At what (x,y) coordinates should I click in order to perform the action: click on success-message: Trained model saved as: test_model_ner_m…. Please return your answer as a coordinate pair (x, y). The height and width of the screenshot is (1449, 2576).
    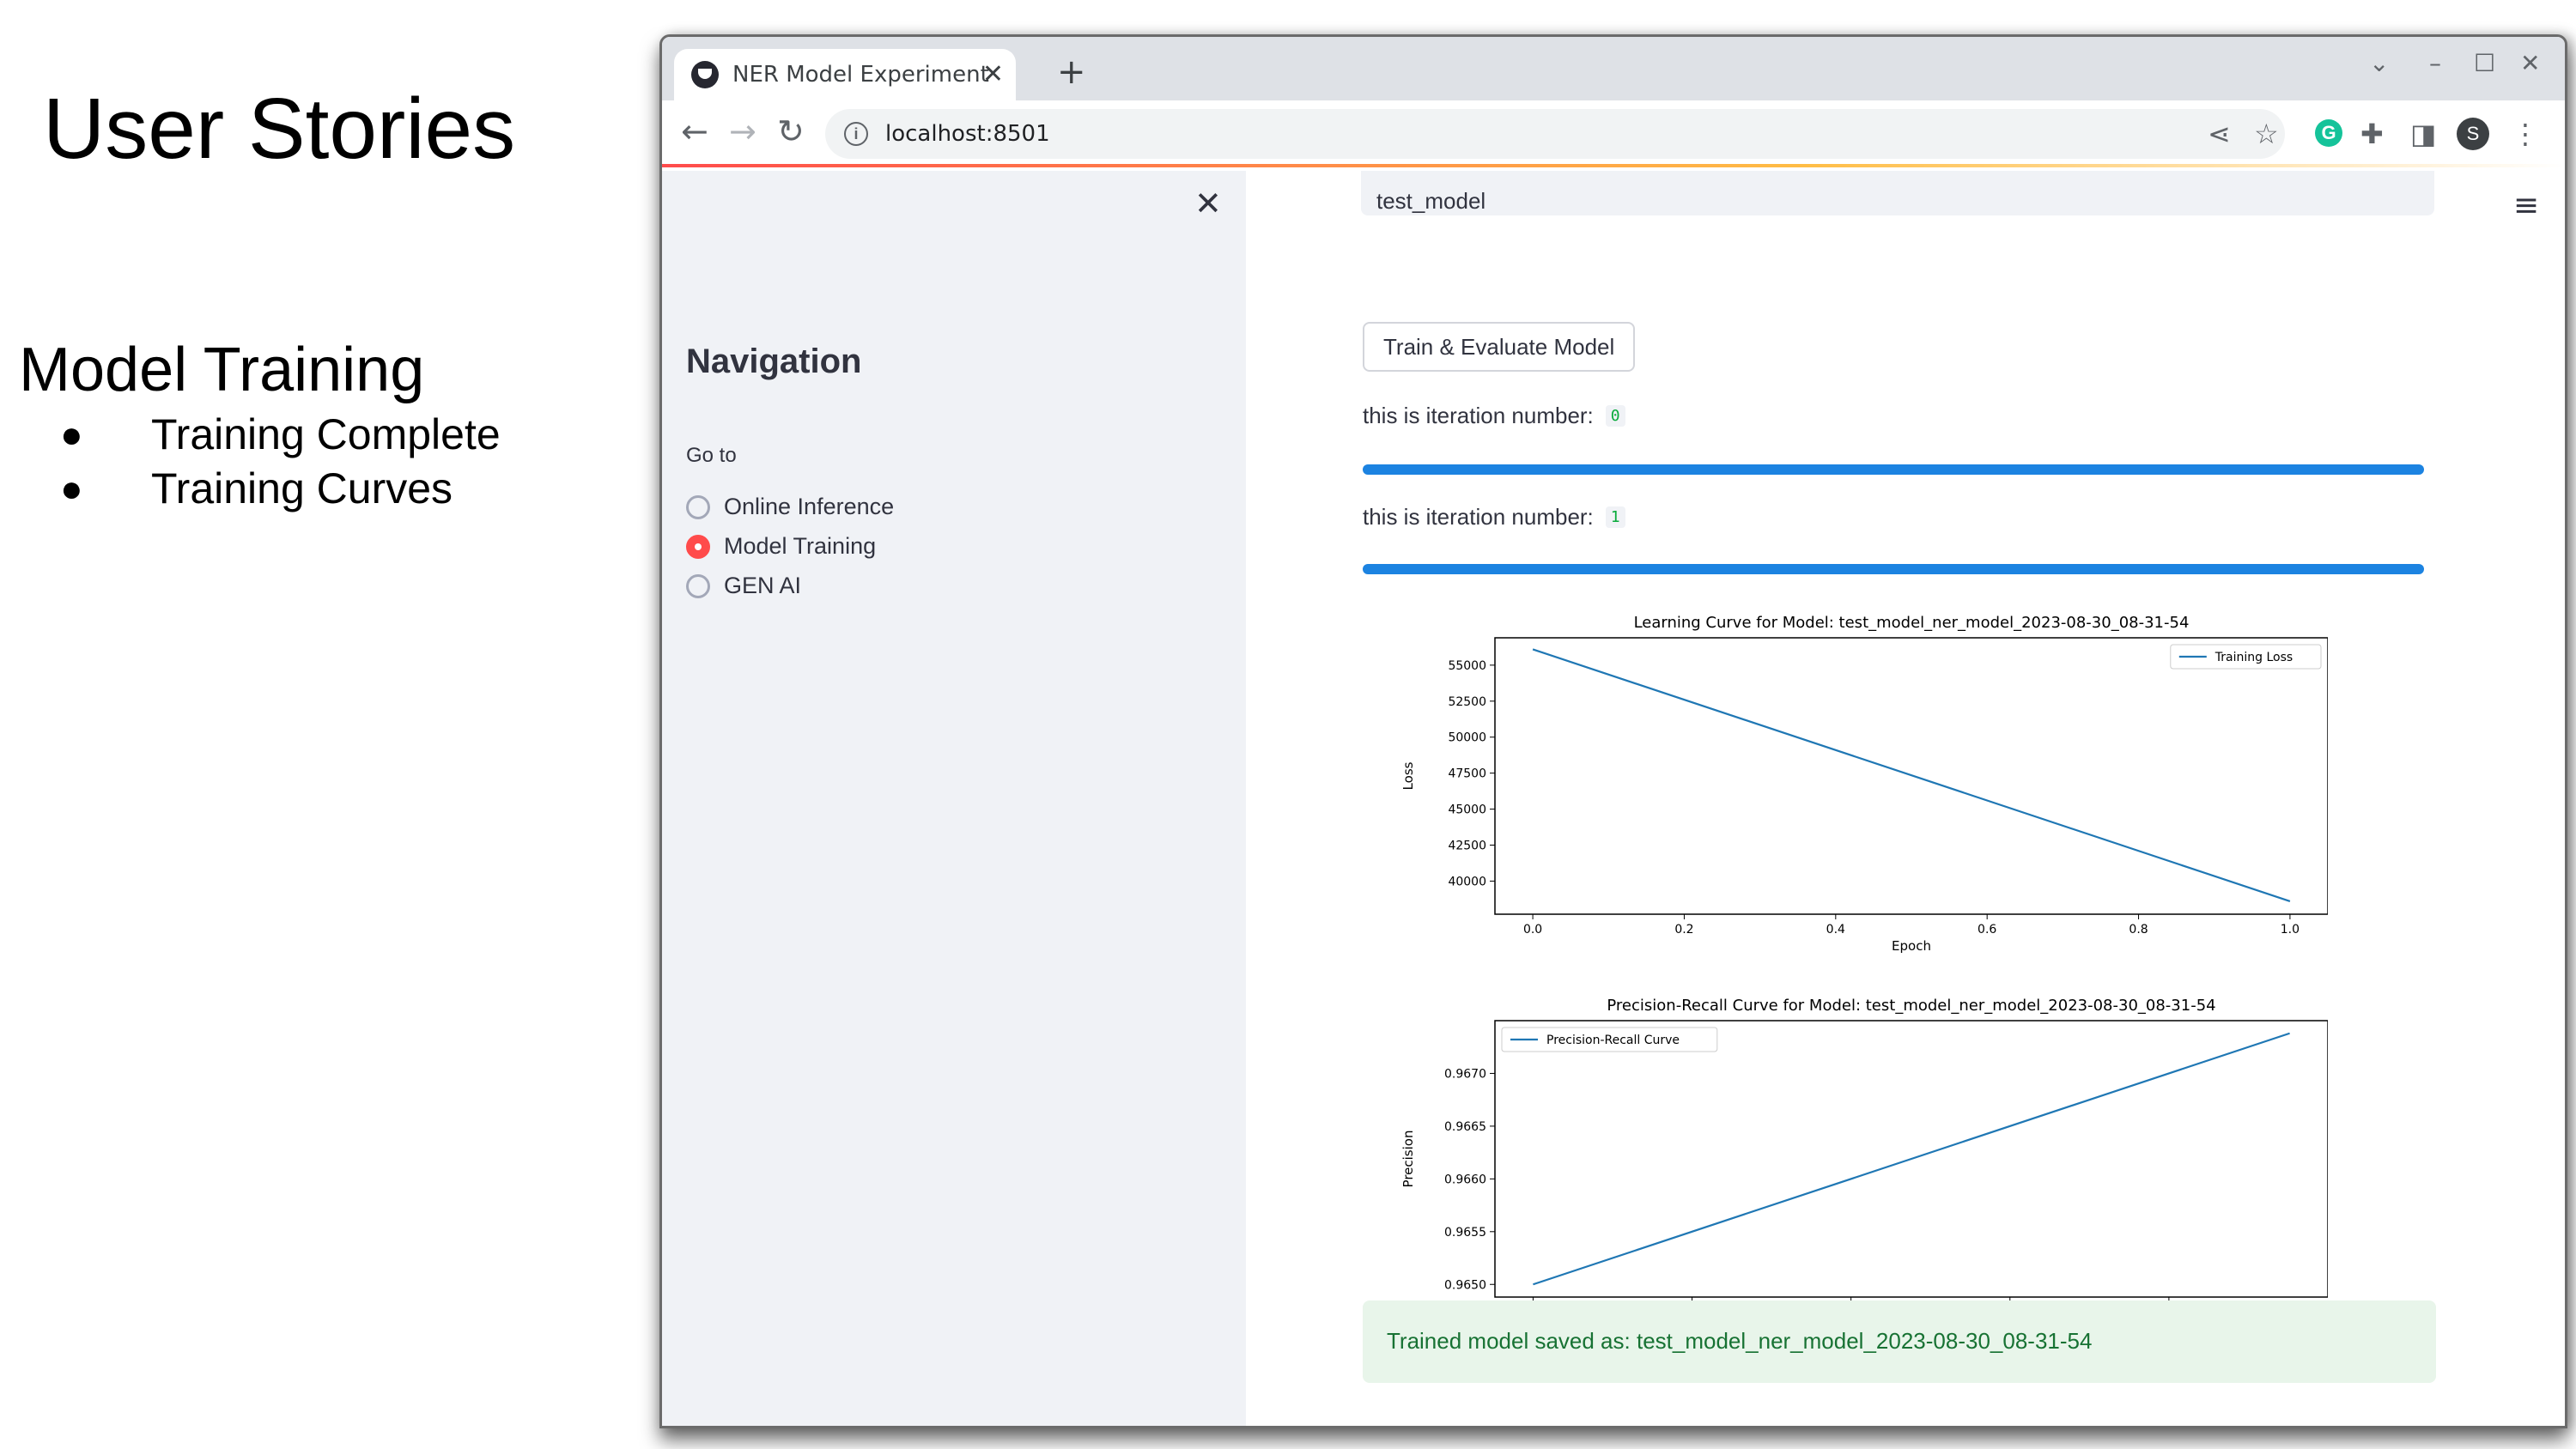
    Looking at the image, I should click on (1740, 1341).